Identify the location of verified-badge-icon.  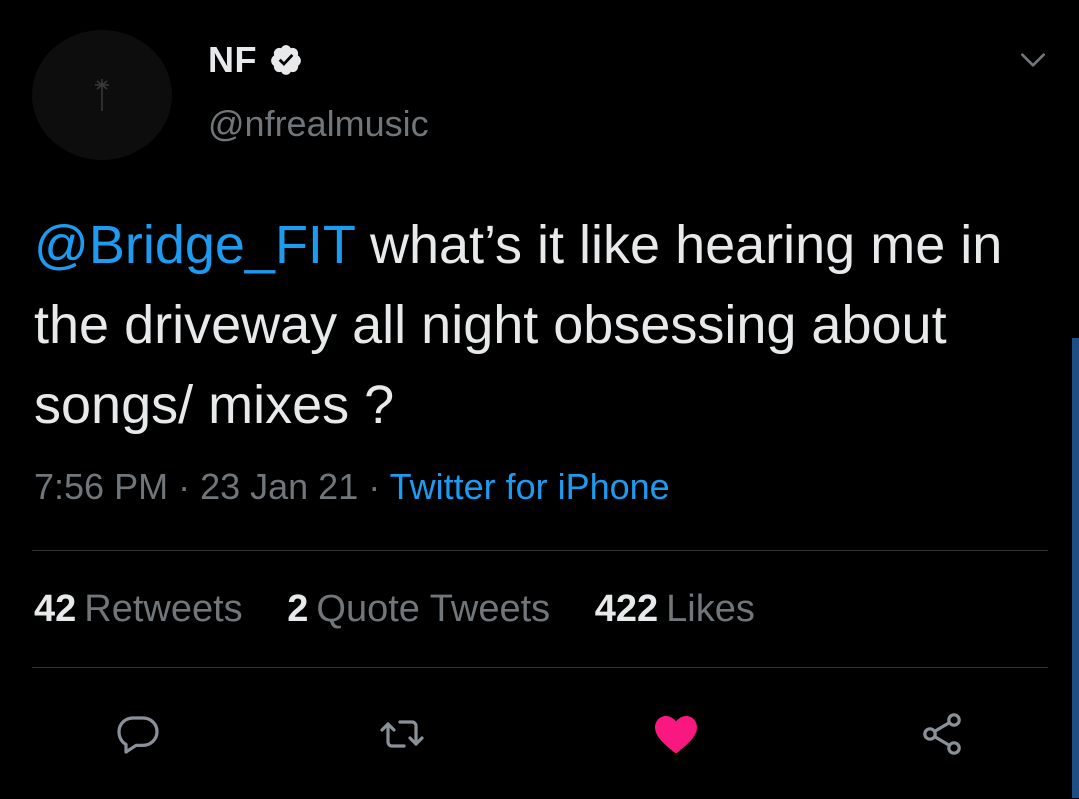
(286, 60).